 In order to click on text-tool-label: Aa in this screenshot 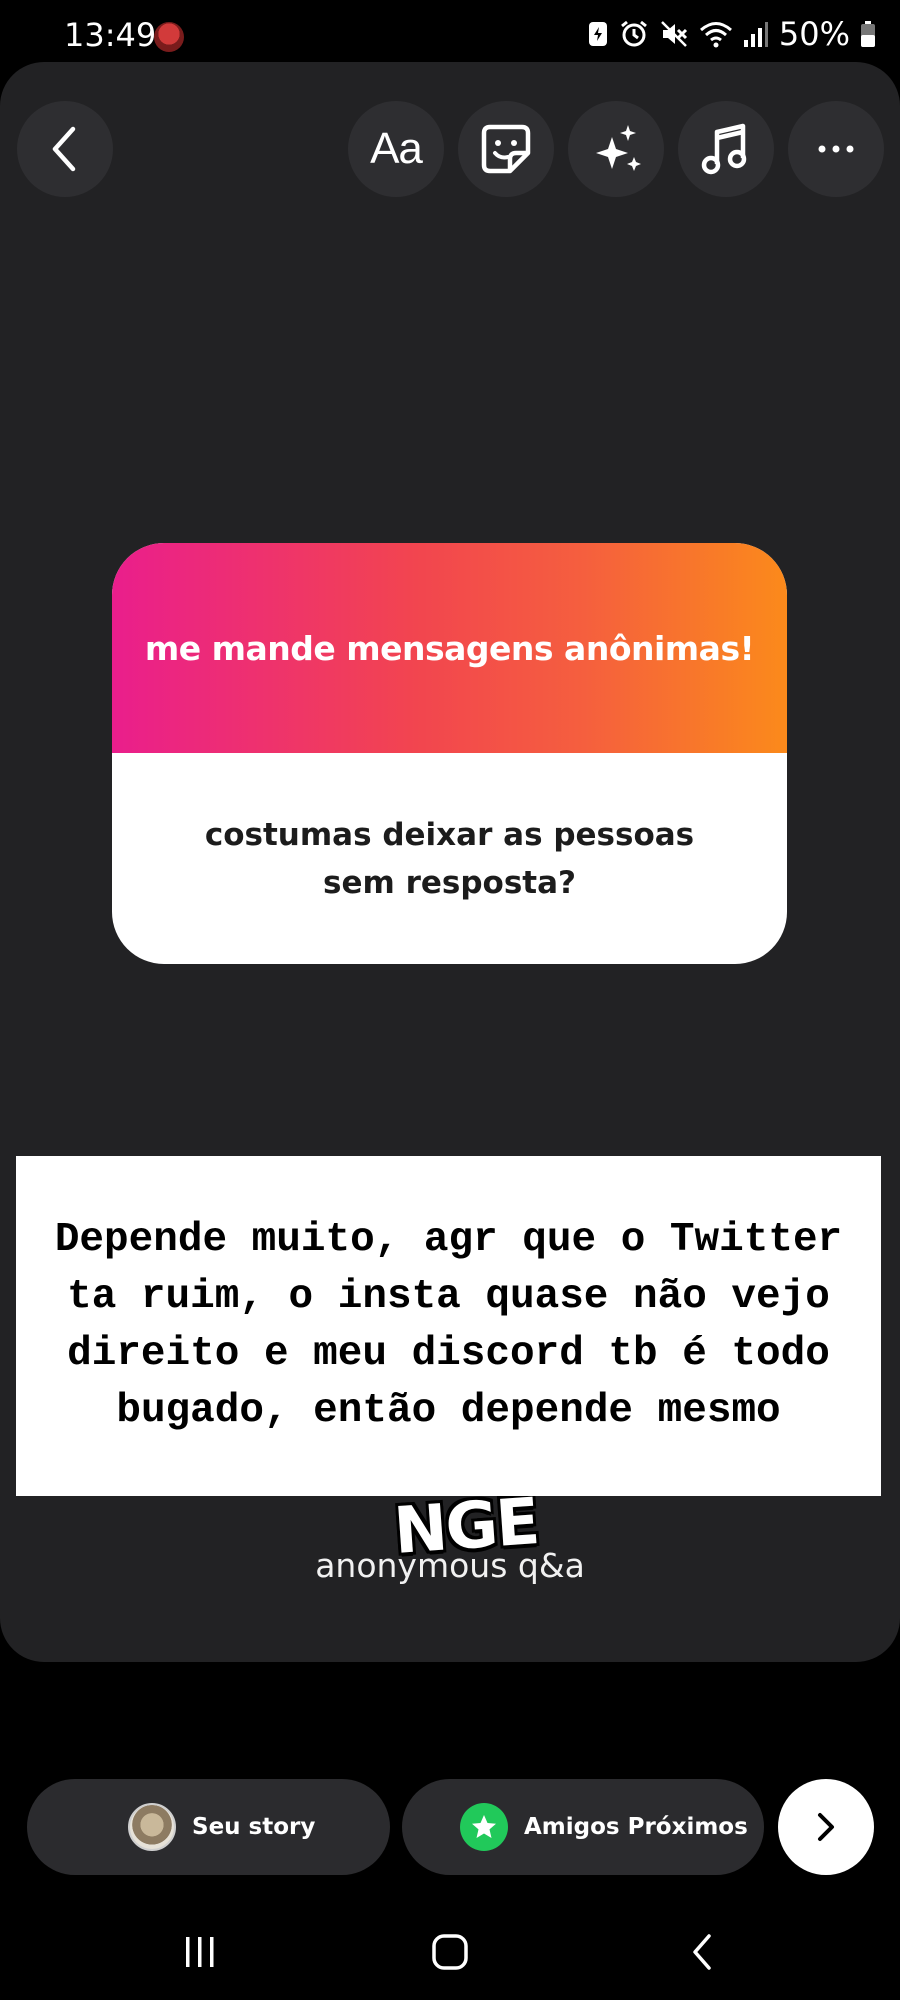, I will do `click(396, 148)`.